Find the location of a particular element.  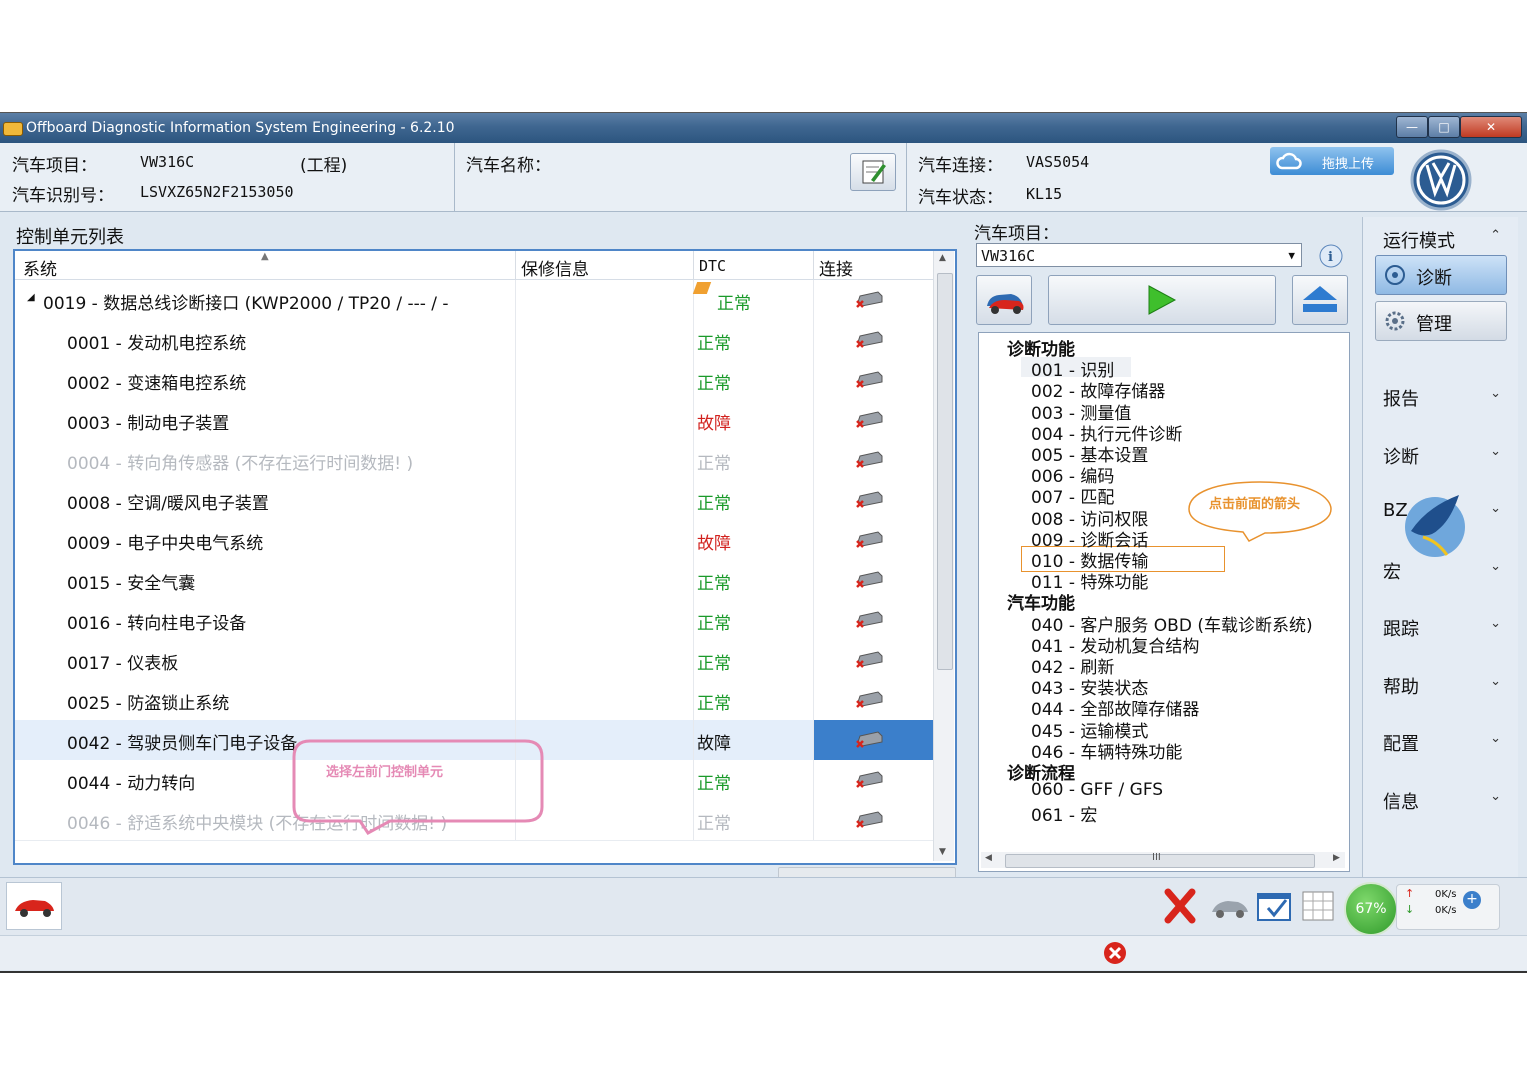

info-icon: i is located at coordinates (1331, 256).